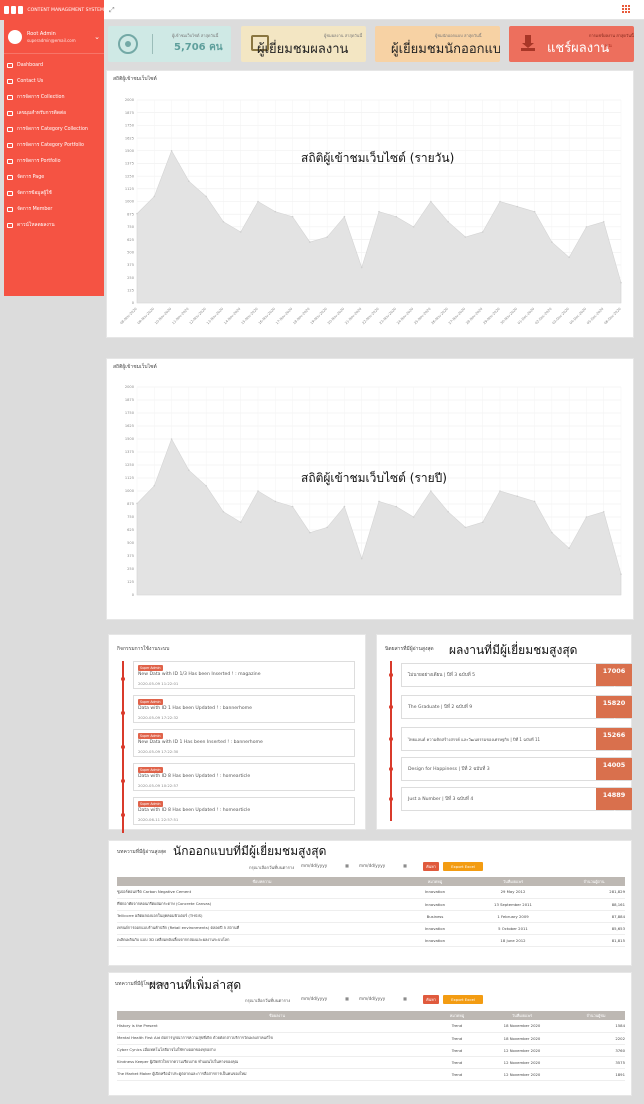 Image resolution: width=644 pixels, height=1104 pixels. I want to click on sidebar-item-collection: การจัดการ Collection, so click(54, 97).